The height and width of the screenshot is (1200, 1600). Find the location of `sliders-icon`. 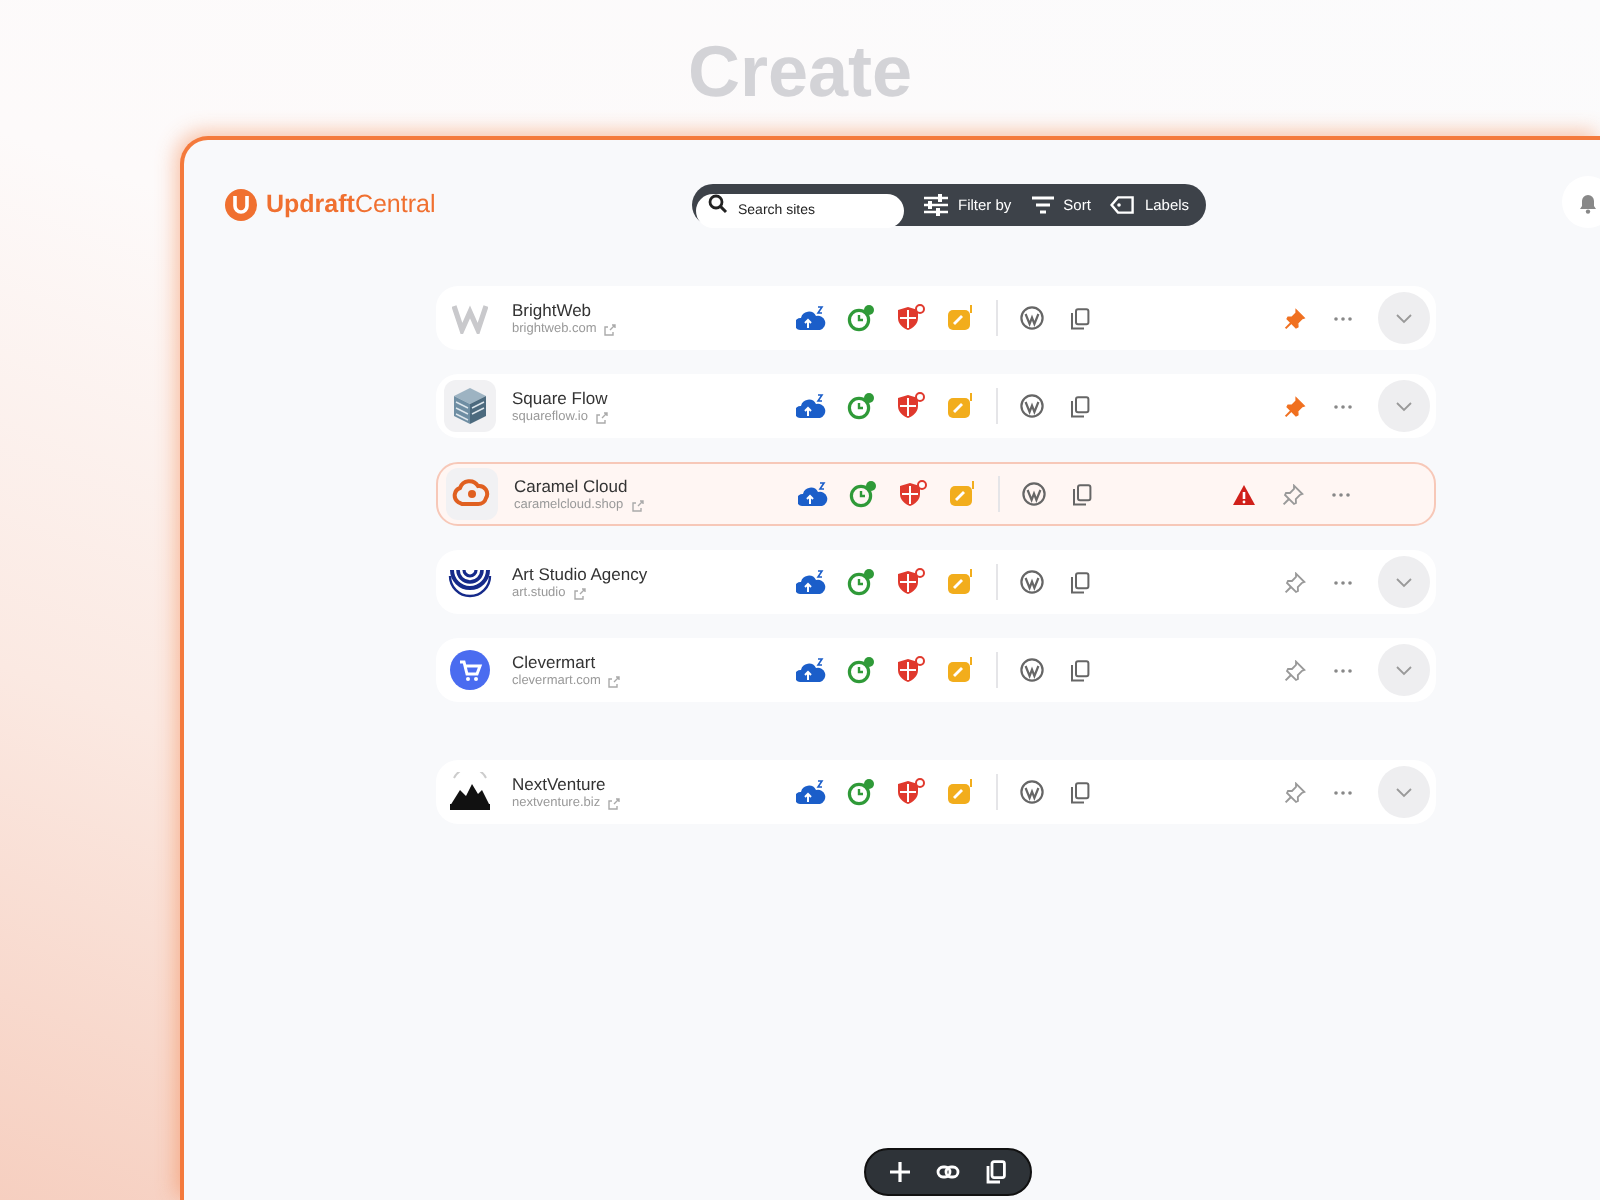

sliders-icon is located at coordinates (936, 204).